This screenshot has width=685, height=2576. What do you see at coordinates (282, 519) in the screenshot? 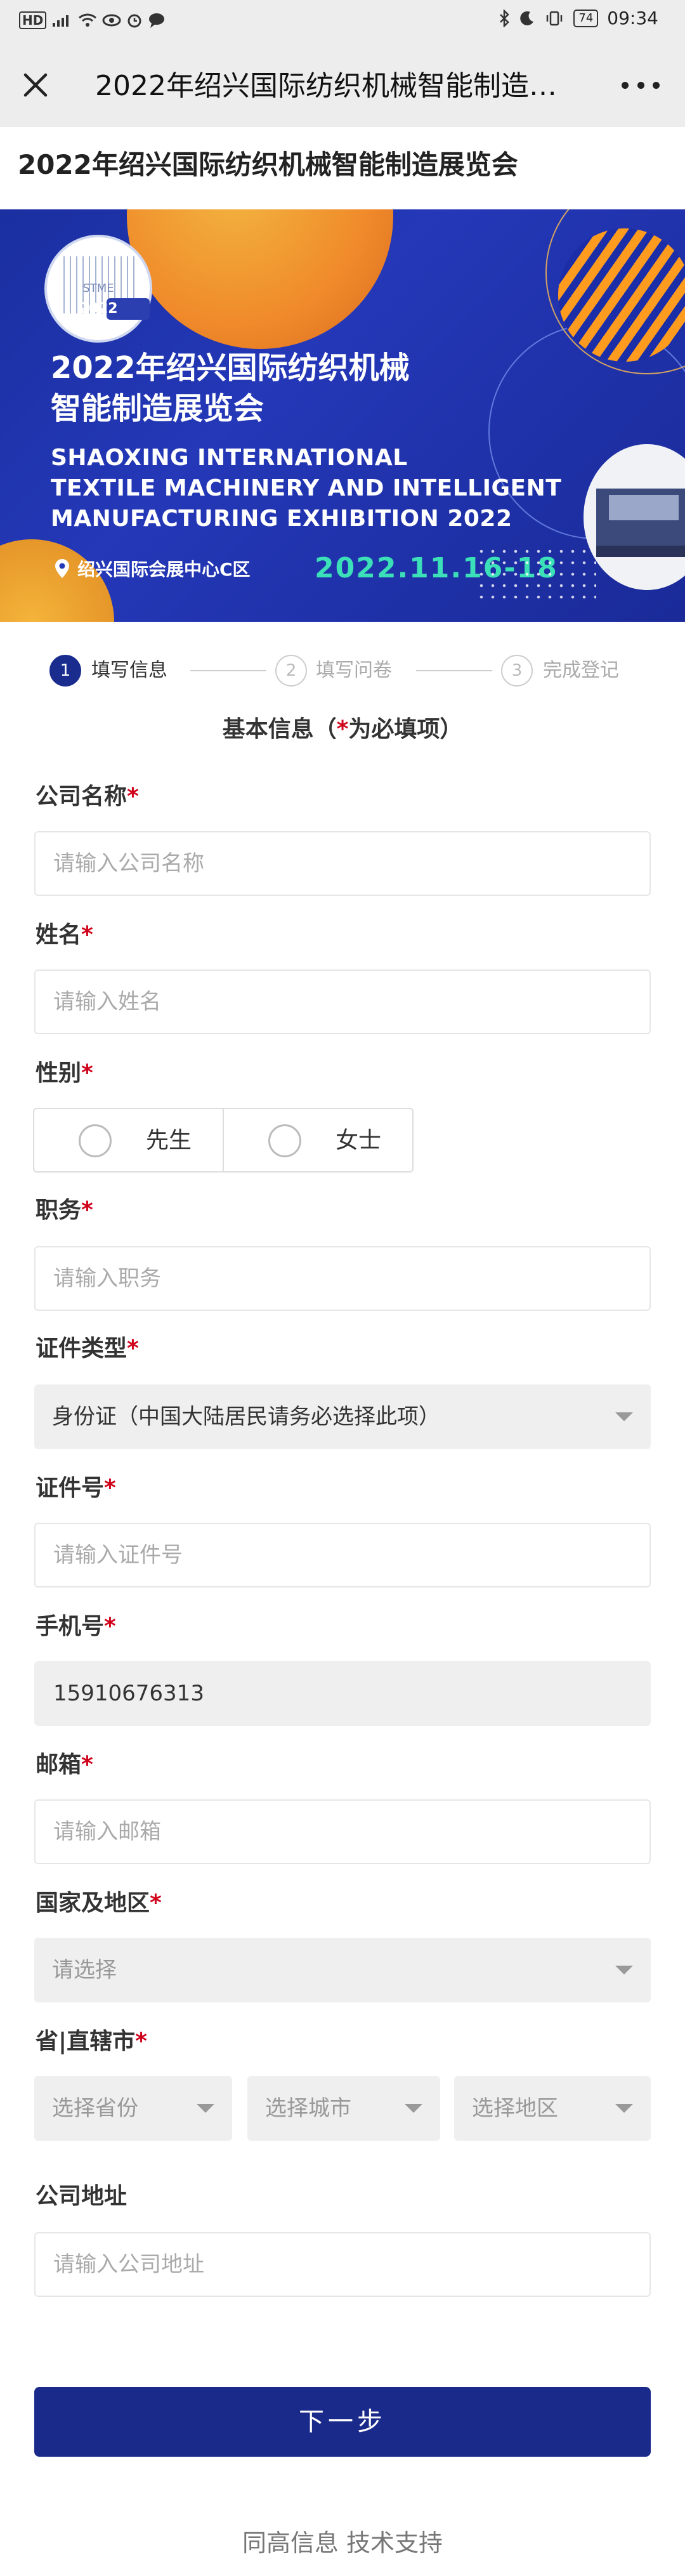
I see `banner-title-en-line3: MANUFACTURING EXHIBITION 2022` at bounding box center [282, 519].